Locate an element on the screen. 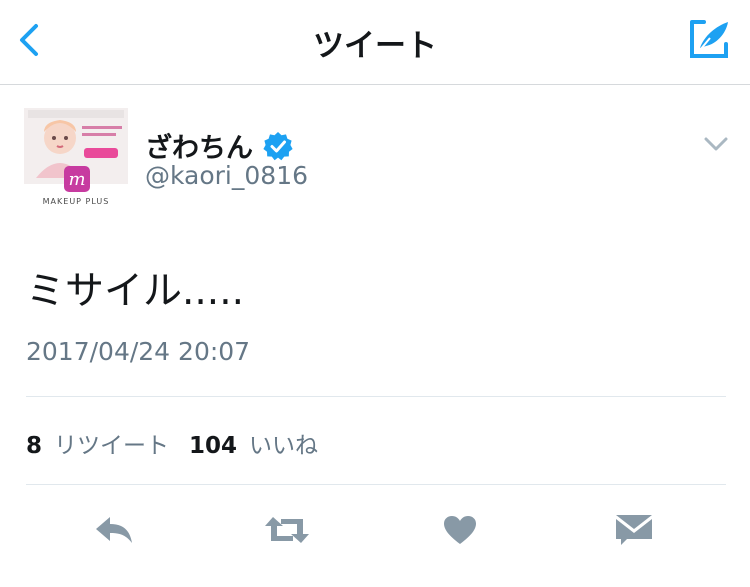  display-name-text: ざわちん is located at coordinates (199, 148).